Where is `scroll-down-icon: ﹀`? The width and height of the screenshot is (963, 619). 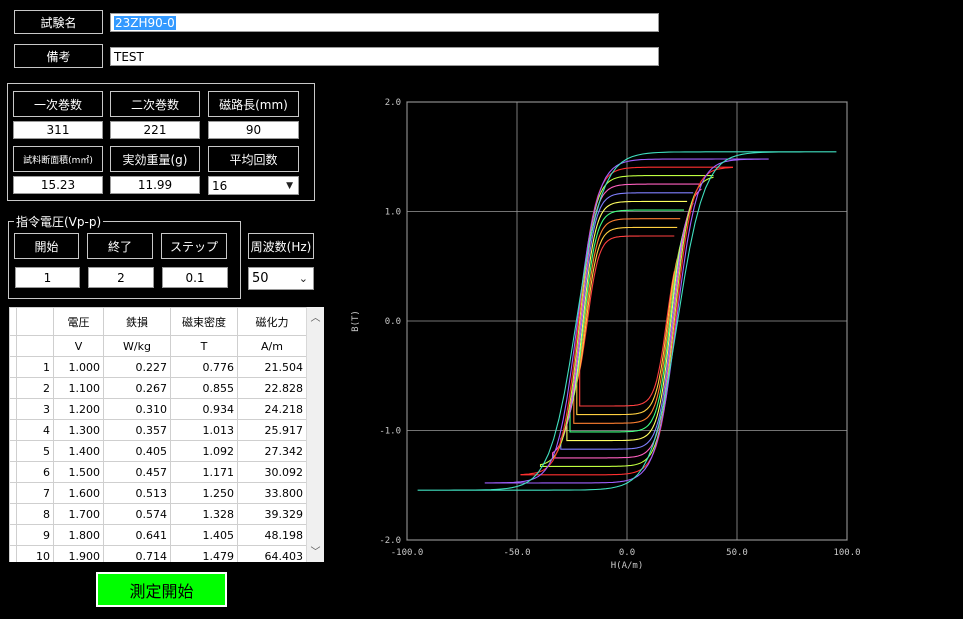 scroll-down-icon: ﹀ is located at coordinates (315, 550).